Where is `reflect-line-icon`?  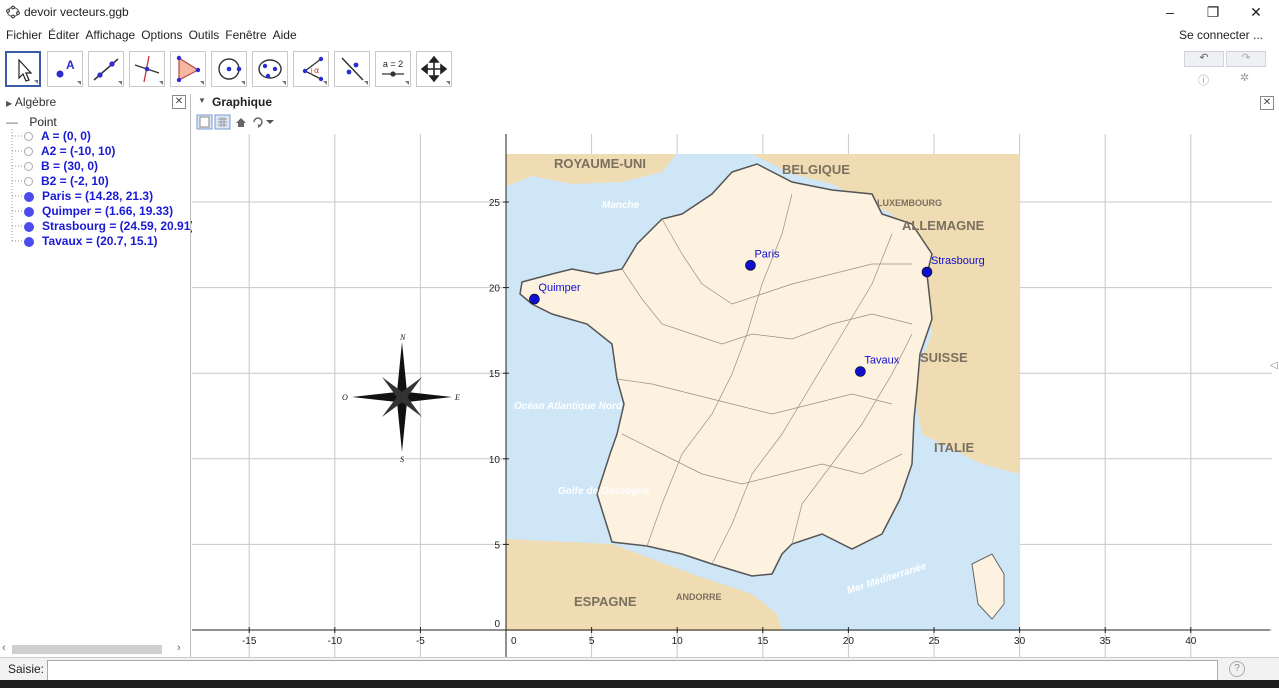 reflect-line-icon is located at coordinates (352, 69).